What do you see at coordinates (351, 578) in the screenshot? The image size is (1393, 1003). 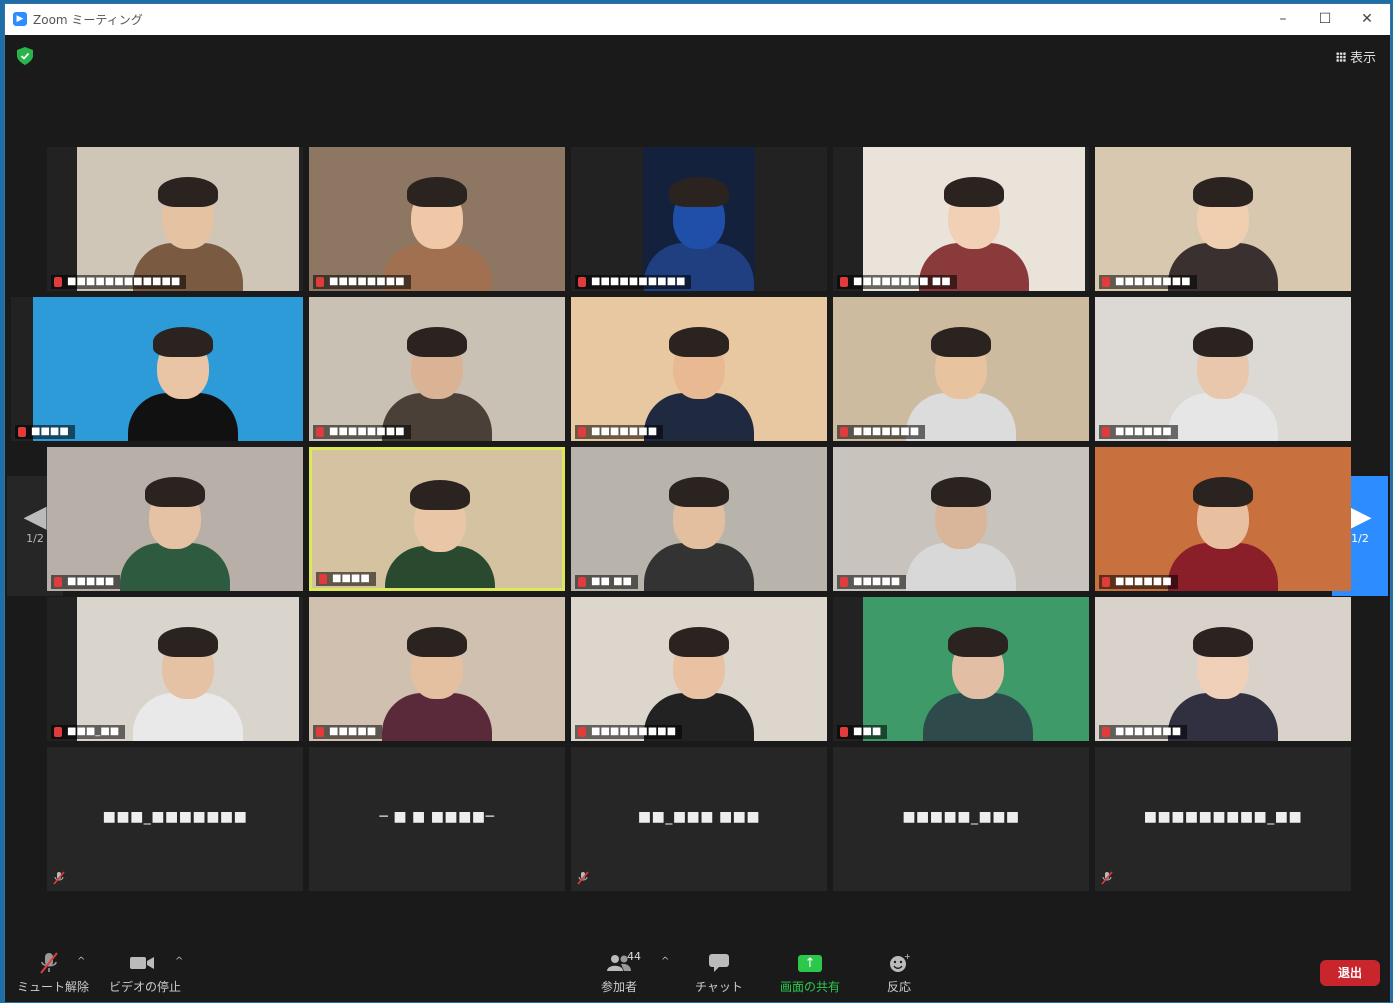 I see `participant-name: ■■■■` at bounding box center [351, 578].